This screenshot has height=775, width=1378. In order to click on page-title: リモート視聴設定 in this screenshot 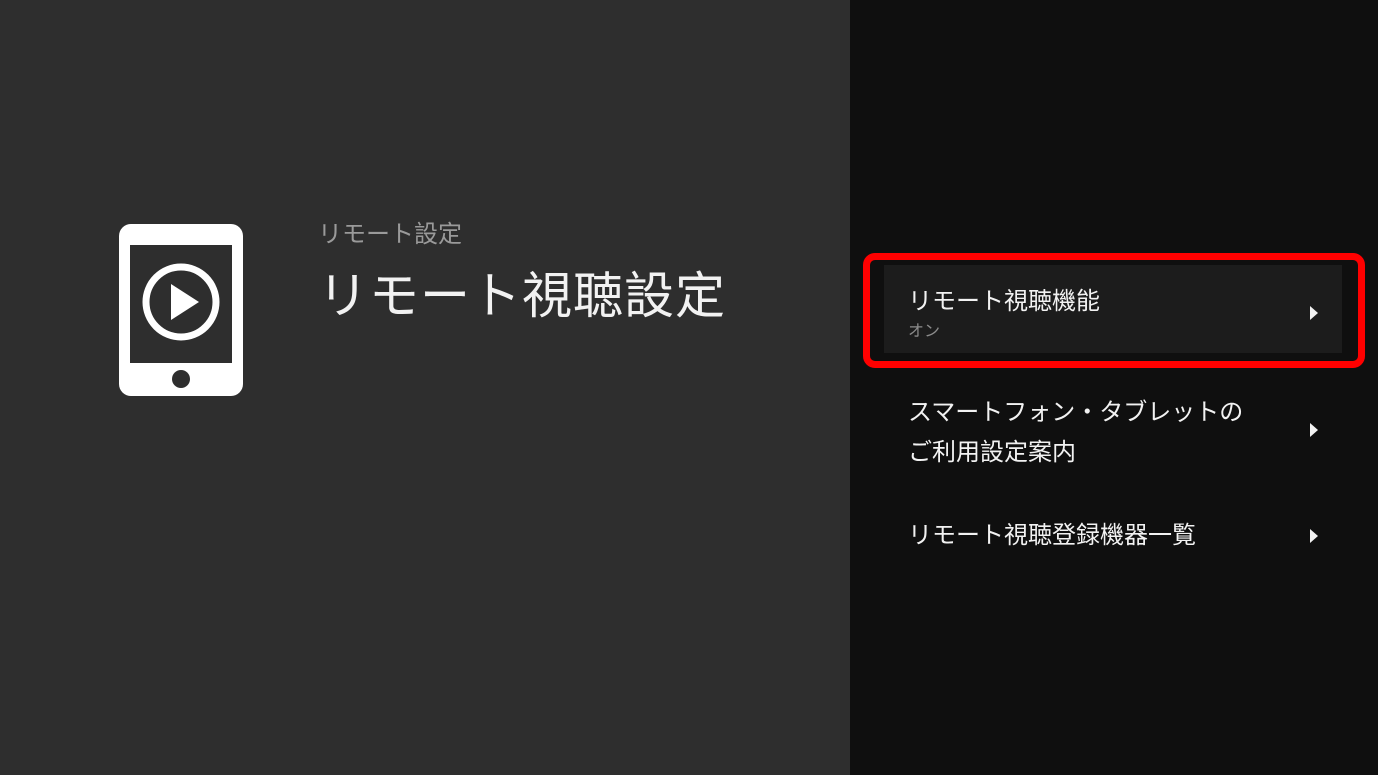, I will do `click(522, 296)`.